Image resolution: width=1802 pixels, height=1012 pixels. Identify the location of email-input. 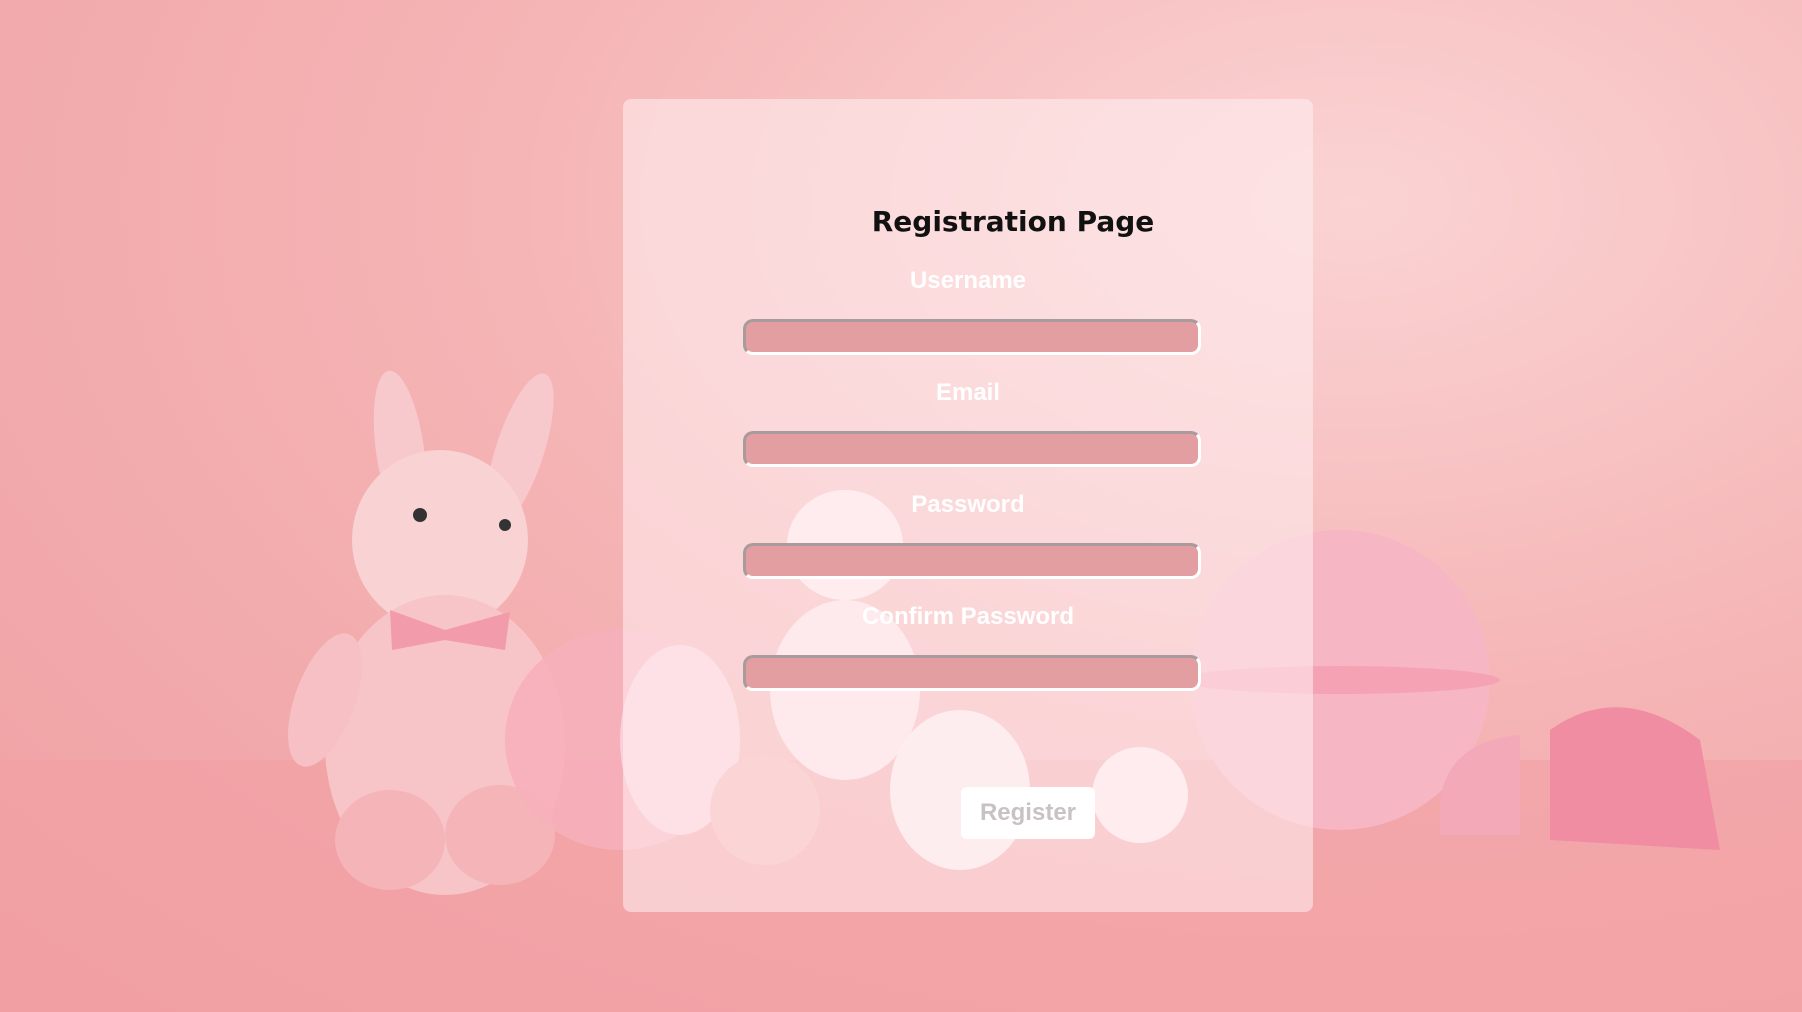
(972, 449).